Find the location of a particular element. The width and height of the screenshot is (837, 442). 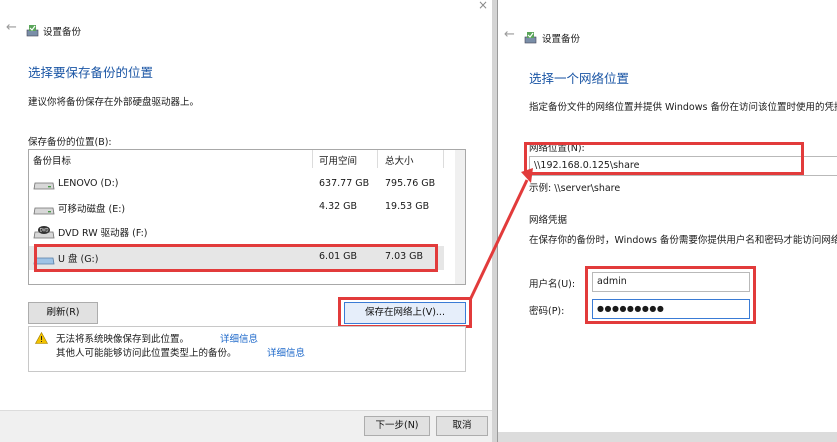

warning-line2: 其他人可能能够访问此位置类型上的备份。 is located at coordinates (146, 353).